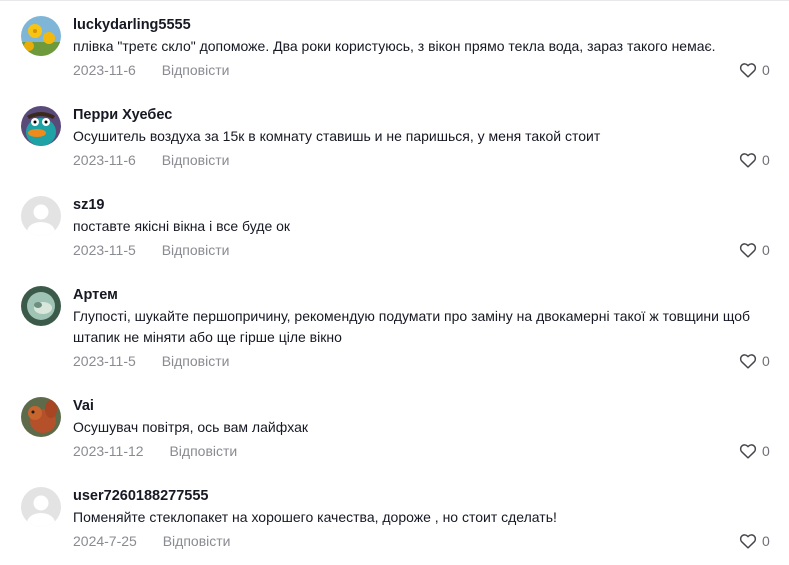 This screenshot has height=565, width=789. What do you see at coordinates (88, 205) in the screenshot?
I see `comment-username: sz19` at bounding box center [88, 205].